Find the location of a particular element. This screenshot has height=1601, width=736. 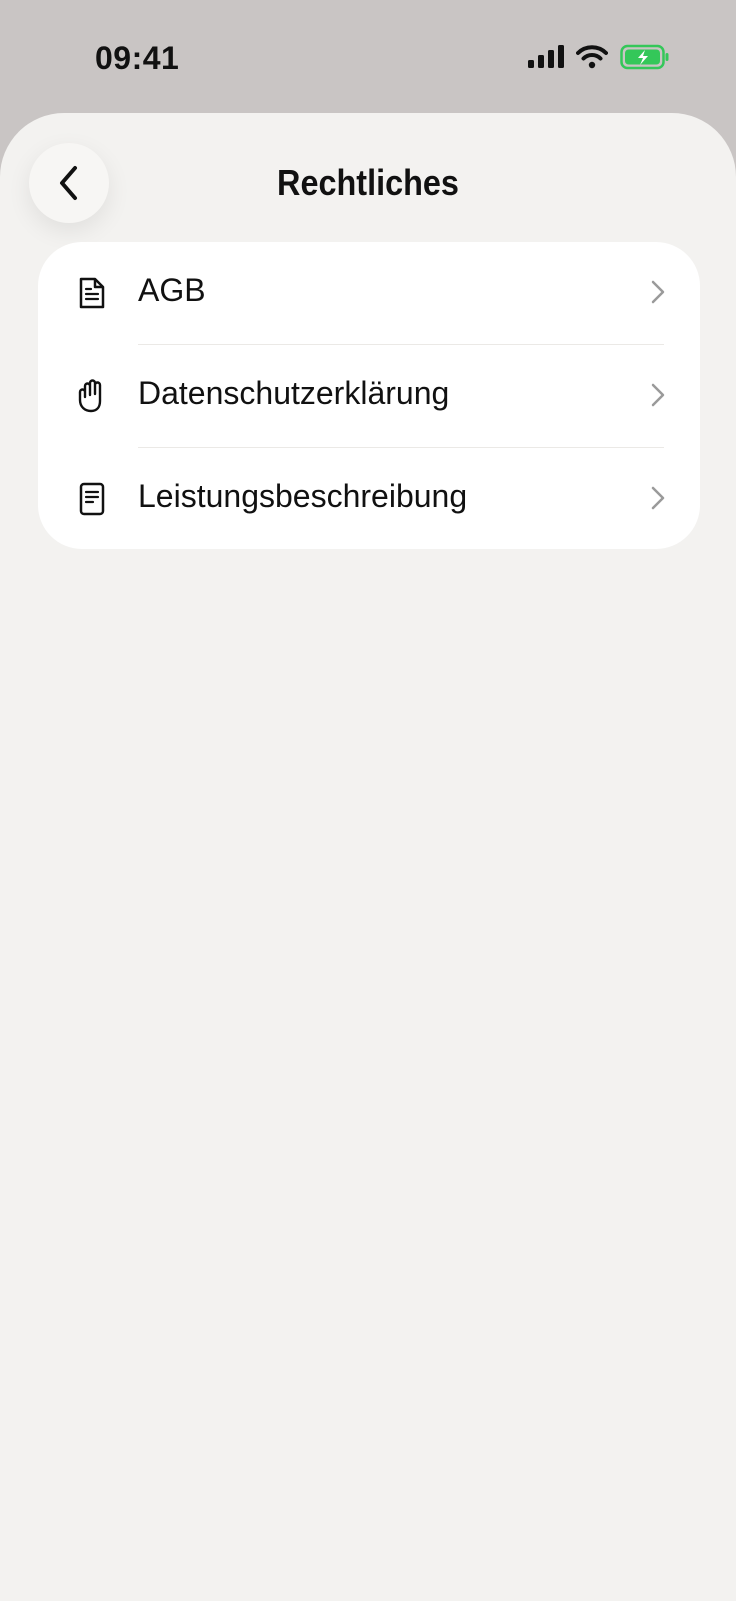

status-icons is located at coordinates (599, 57).